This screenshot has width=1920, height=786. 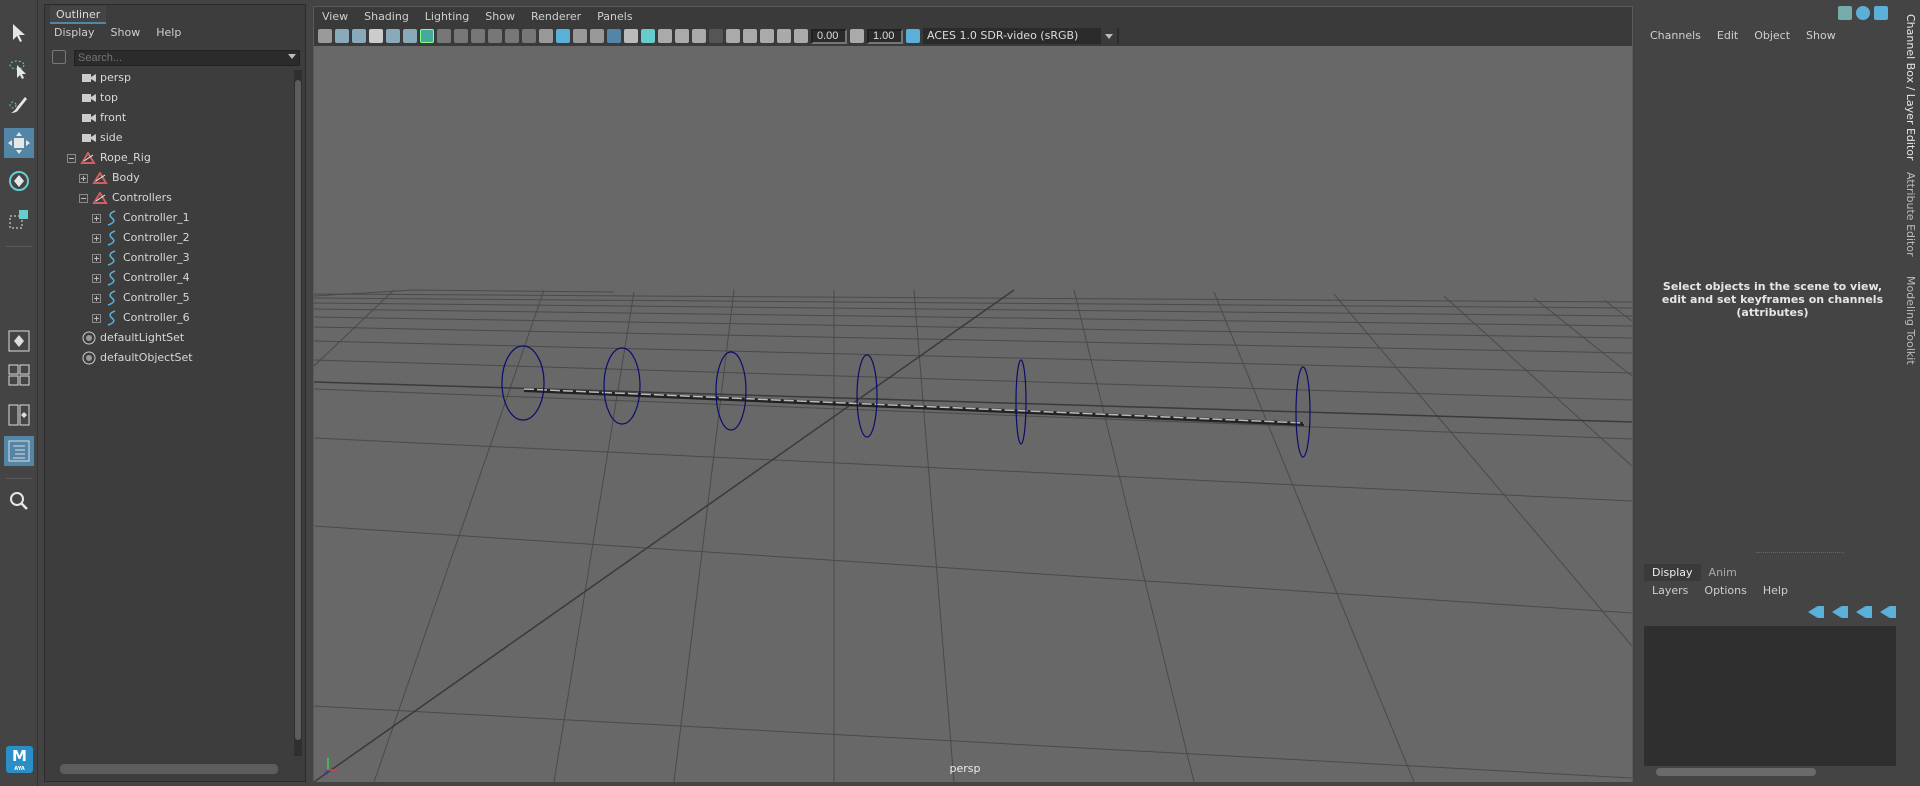 What do you see at coordinates (19, 451) in the screenshot?
I see `outliner-layout-icon` at bounding box center [19, 451].